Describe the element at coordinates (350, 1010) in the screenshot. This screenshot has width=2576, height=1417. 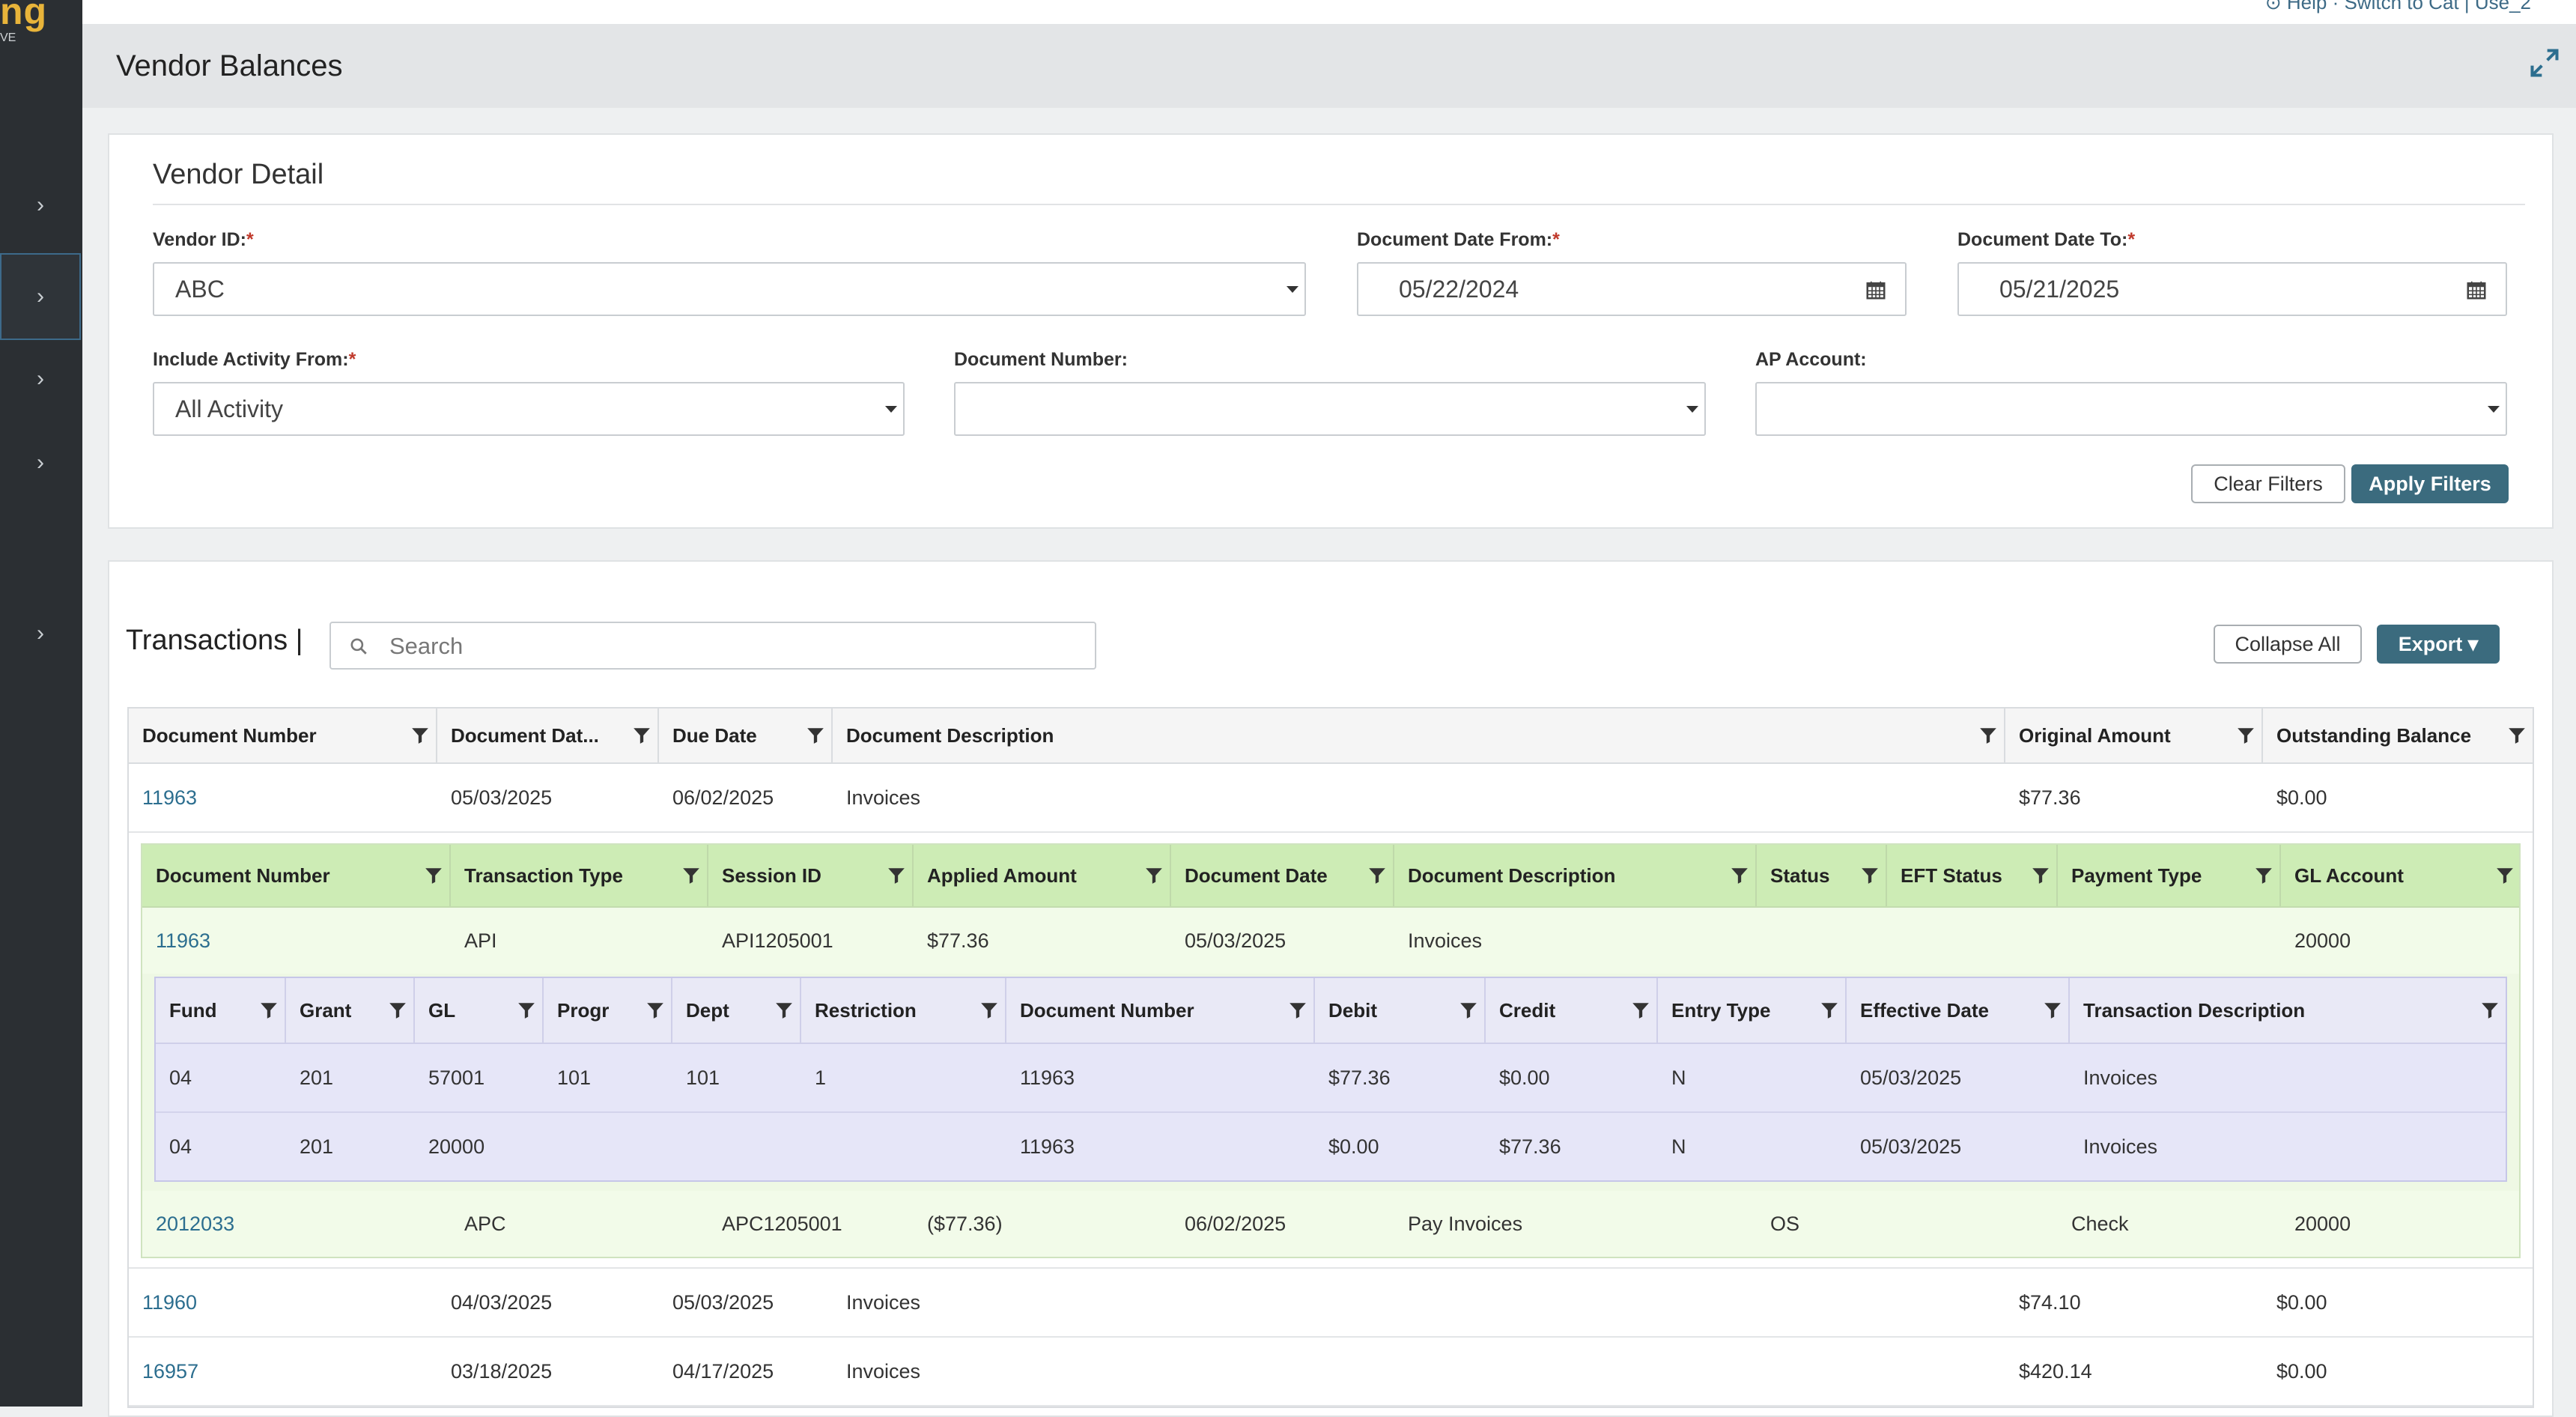
I see `column-header: Grant` at that location.